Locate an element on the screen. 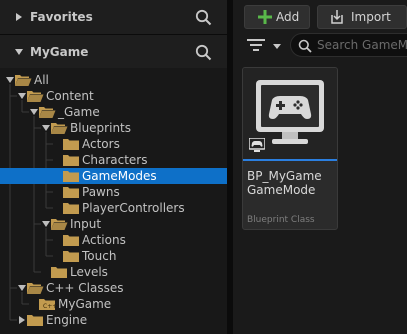 The height and width of the screenshot is (334, 407). asset-search-field is located at coordinates (348, 45).